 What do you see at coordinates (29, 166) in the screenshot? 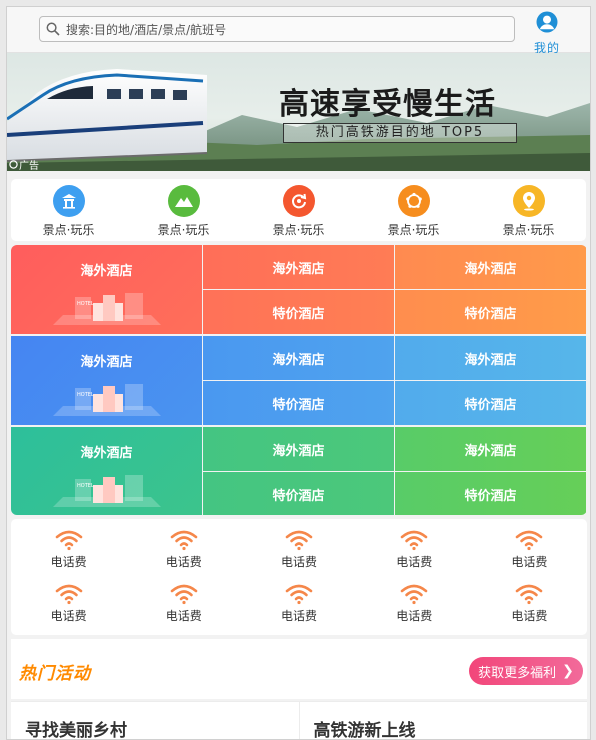
I see `ad-label: 广告` at bounding box center [29, 166].